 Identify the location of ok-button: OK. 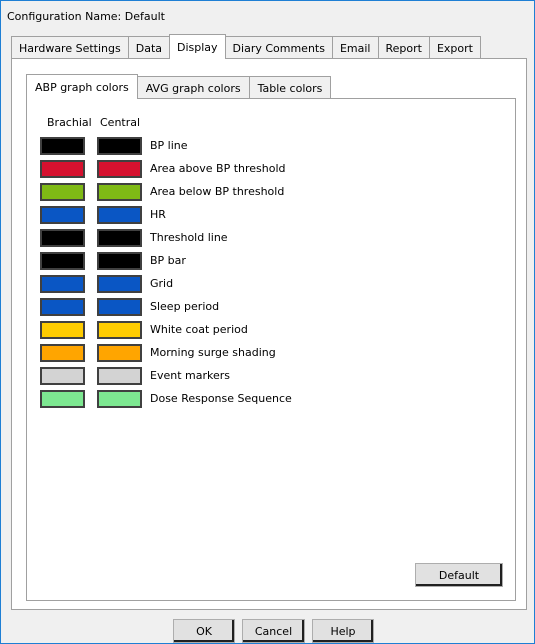
(204, 631).